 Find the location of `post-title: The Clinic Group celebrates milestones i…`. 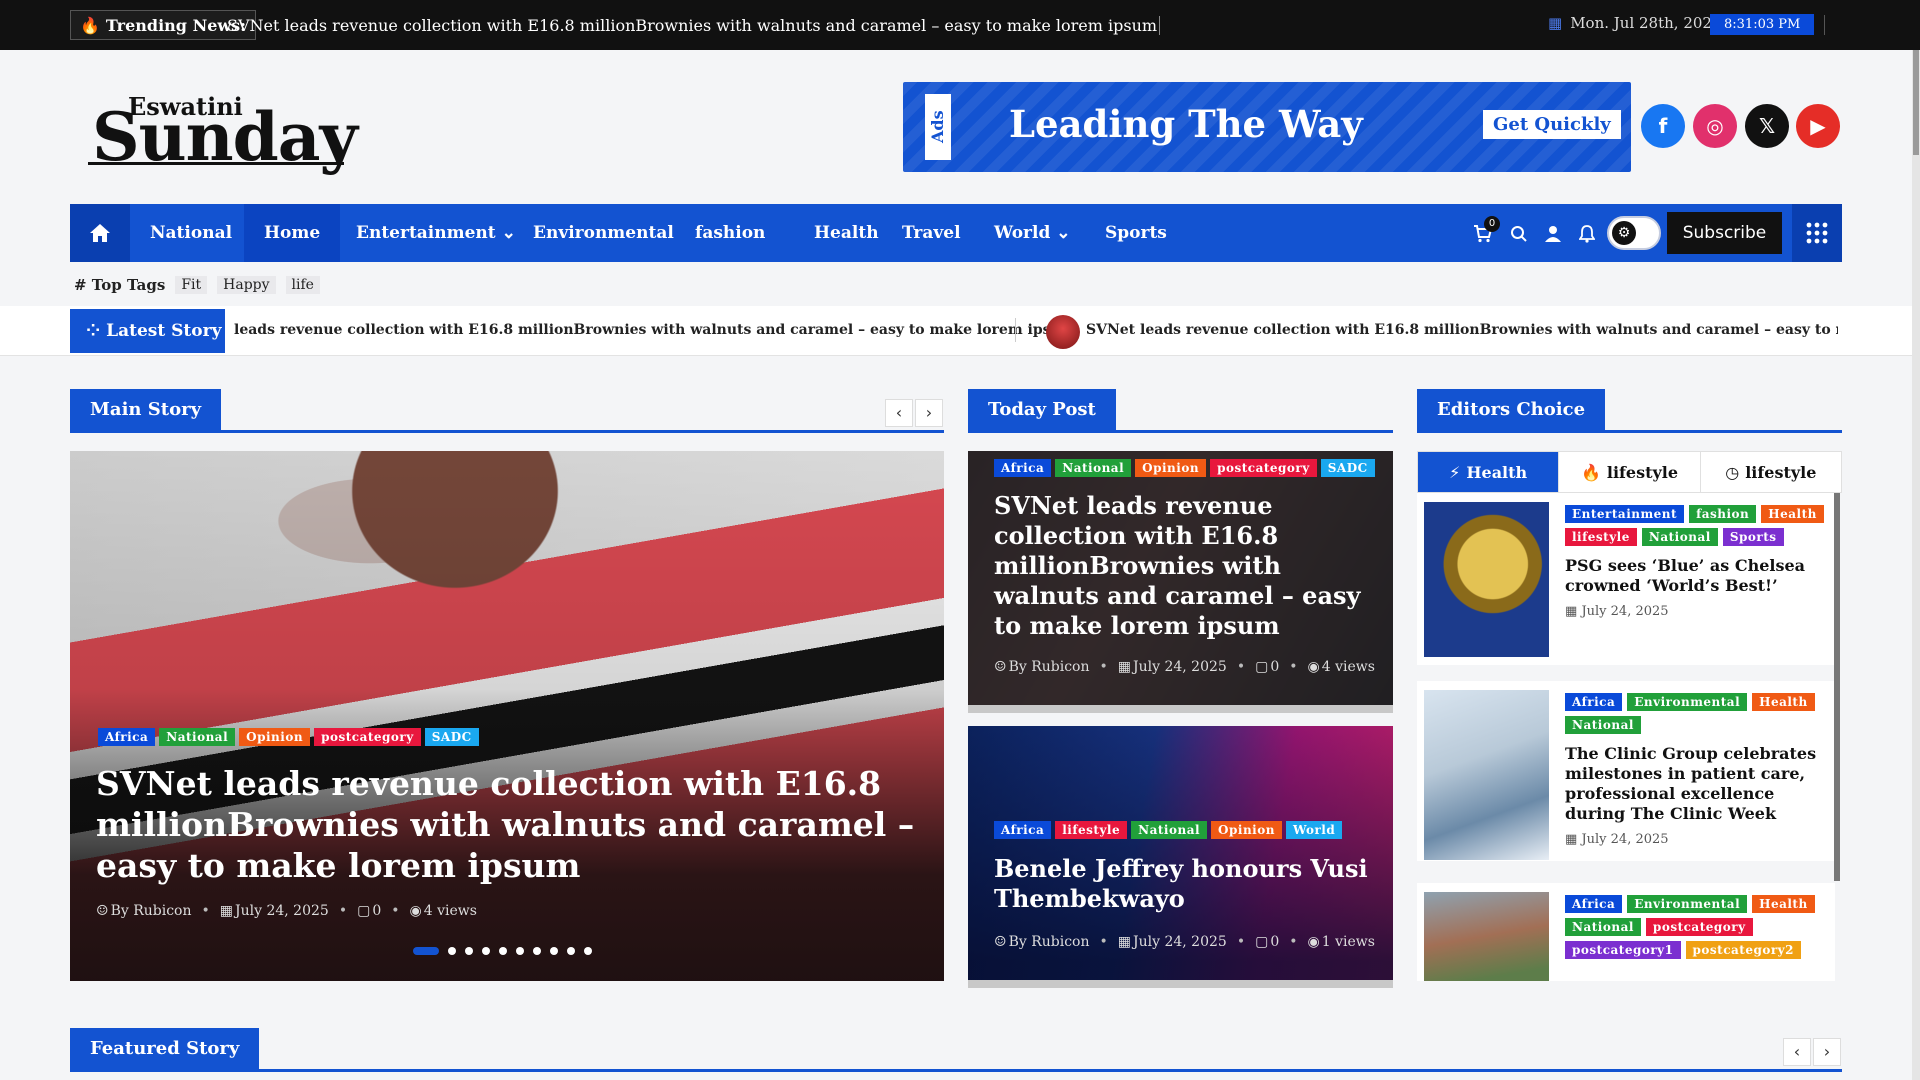

post-title: The Clinic Group celebrates milestones i… is located at coordinates (1695, 784).